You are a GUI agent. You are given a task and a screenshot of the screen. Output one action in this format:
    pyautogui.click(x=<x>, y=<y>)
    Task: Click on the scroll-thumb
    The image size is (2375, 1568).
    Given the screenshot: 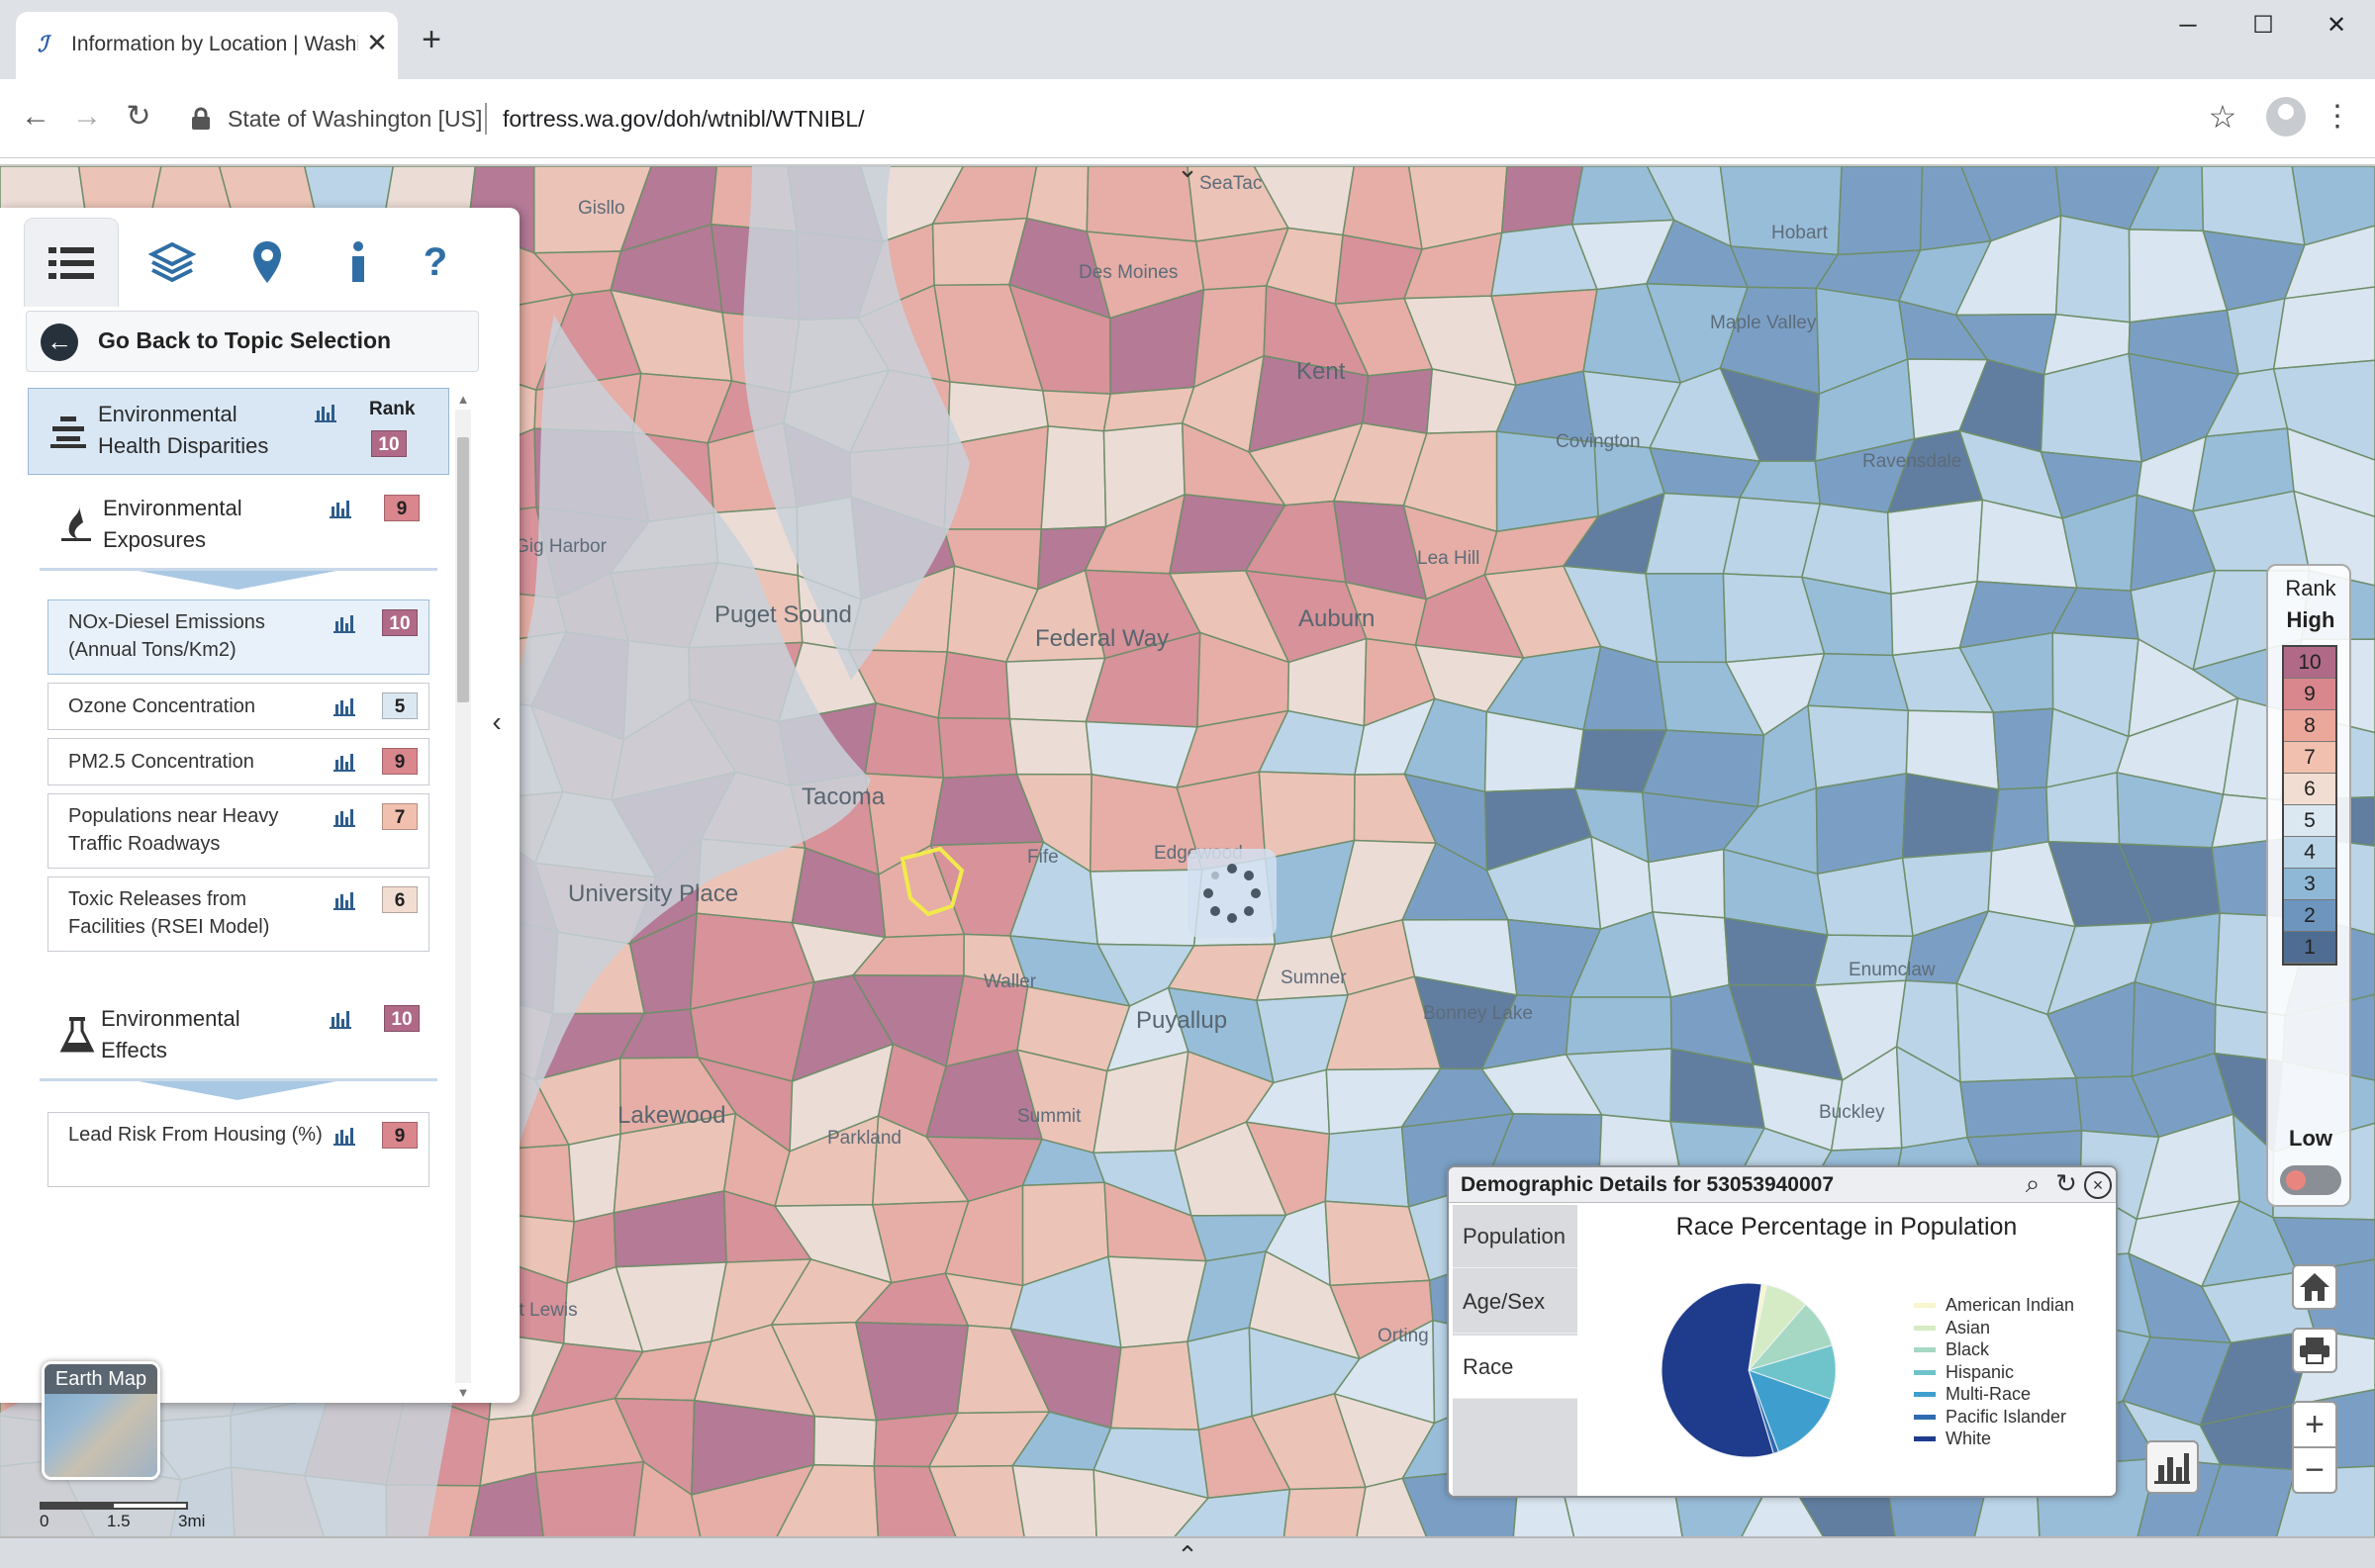 What is the action you would take?
    pyautogui.click(x=463, y=569)
    